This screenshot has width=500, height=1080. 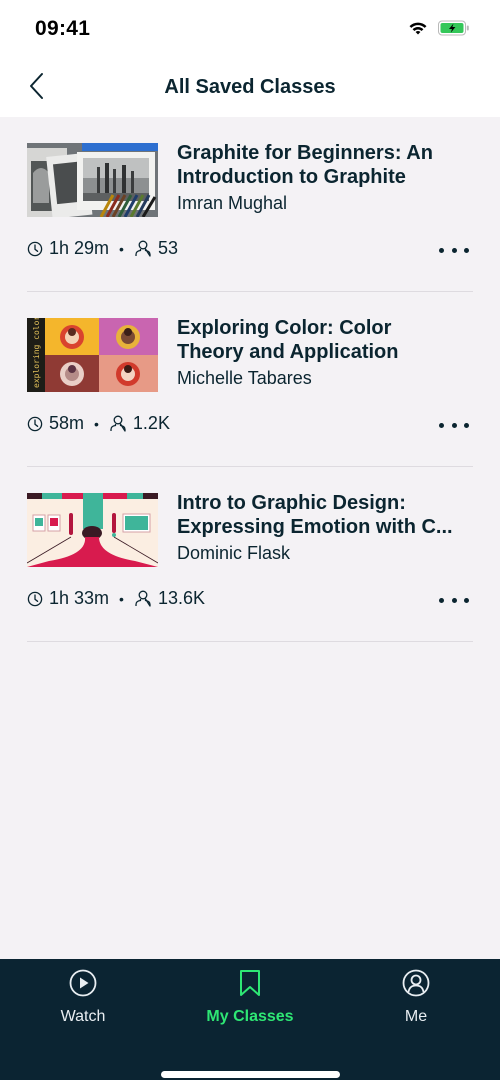 What do you see at coordinates (244, 378) in the screenshot?
I see `class-teacher: Michelle Tabares` at bounding box center [244, 378].